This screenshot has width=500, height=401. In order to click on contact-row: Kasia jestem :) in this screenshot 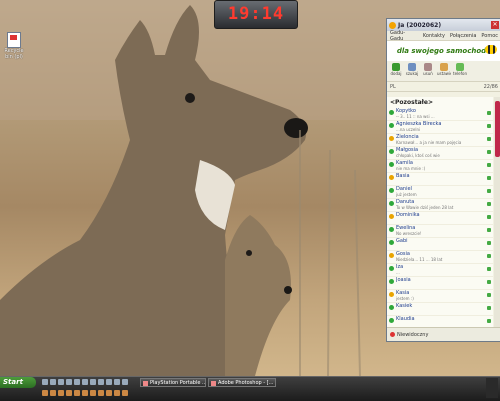, I will do `click(440, 296)`.